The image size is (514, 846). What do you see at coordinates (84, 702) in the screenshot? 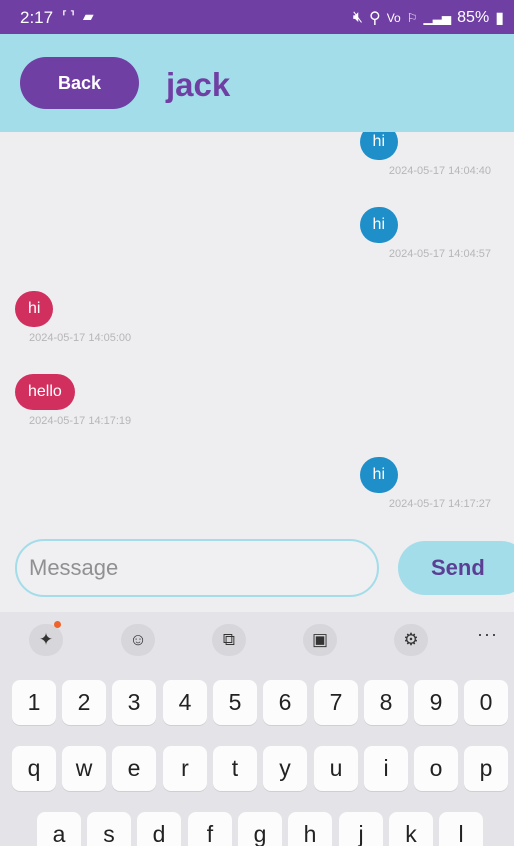
I see `key-2: 2` at bounding box center [84, 702].